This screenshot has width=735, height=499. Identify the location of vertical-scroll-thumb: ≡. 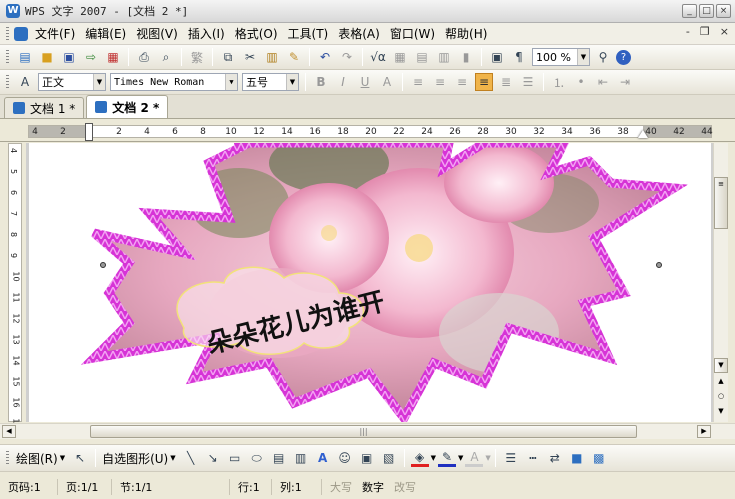
(721, 203).